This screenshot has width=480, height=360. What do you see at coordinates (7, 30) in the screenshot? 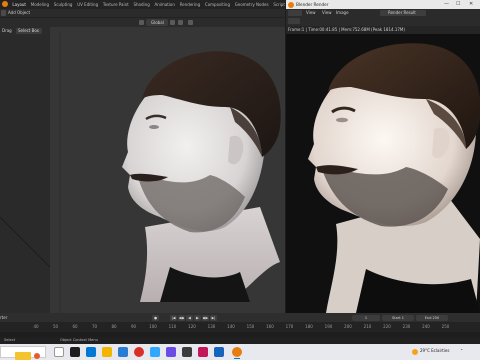
I see `tool-drag-label: Drag` at bounding box center [7, 30].